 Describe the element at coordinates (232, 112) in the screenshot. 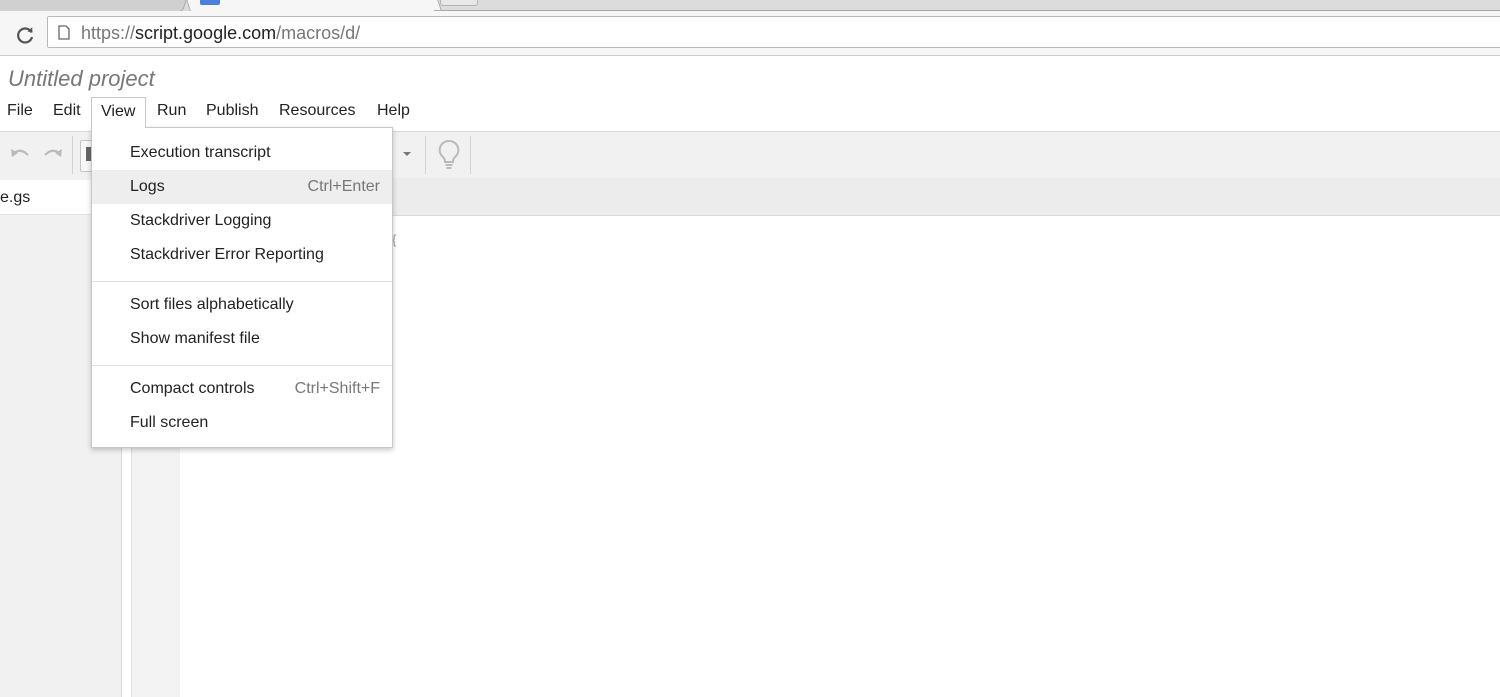

I see `menu-publish: Publish` at that location.